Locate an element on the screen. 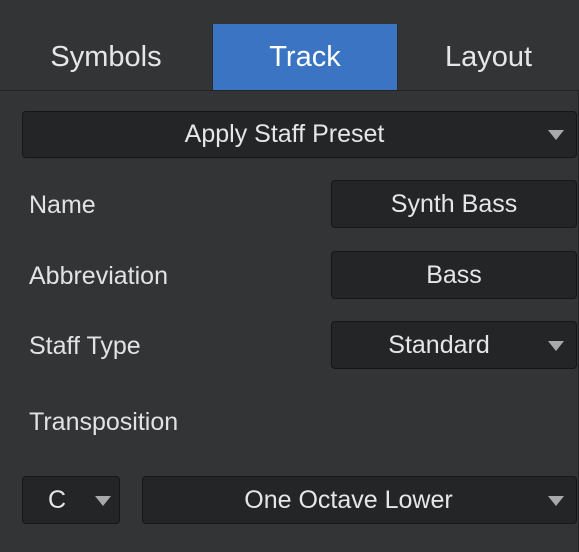  apply-staff-preset-dropdown: Apply Staff Preset is located at coordinates (299, 134).